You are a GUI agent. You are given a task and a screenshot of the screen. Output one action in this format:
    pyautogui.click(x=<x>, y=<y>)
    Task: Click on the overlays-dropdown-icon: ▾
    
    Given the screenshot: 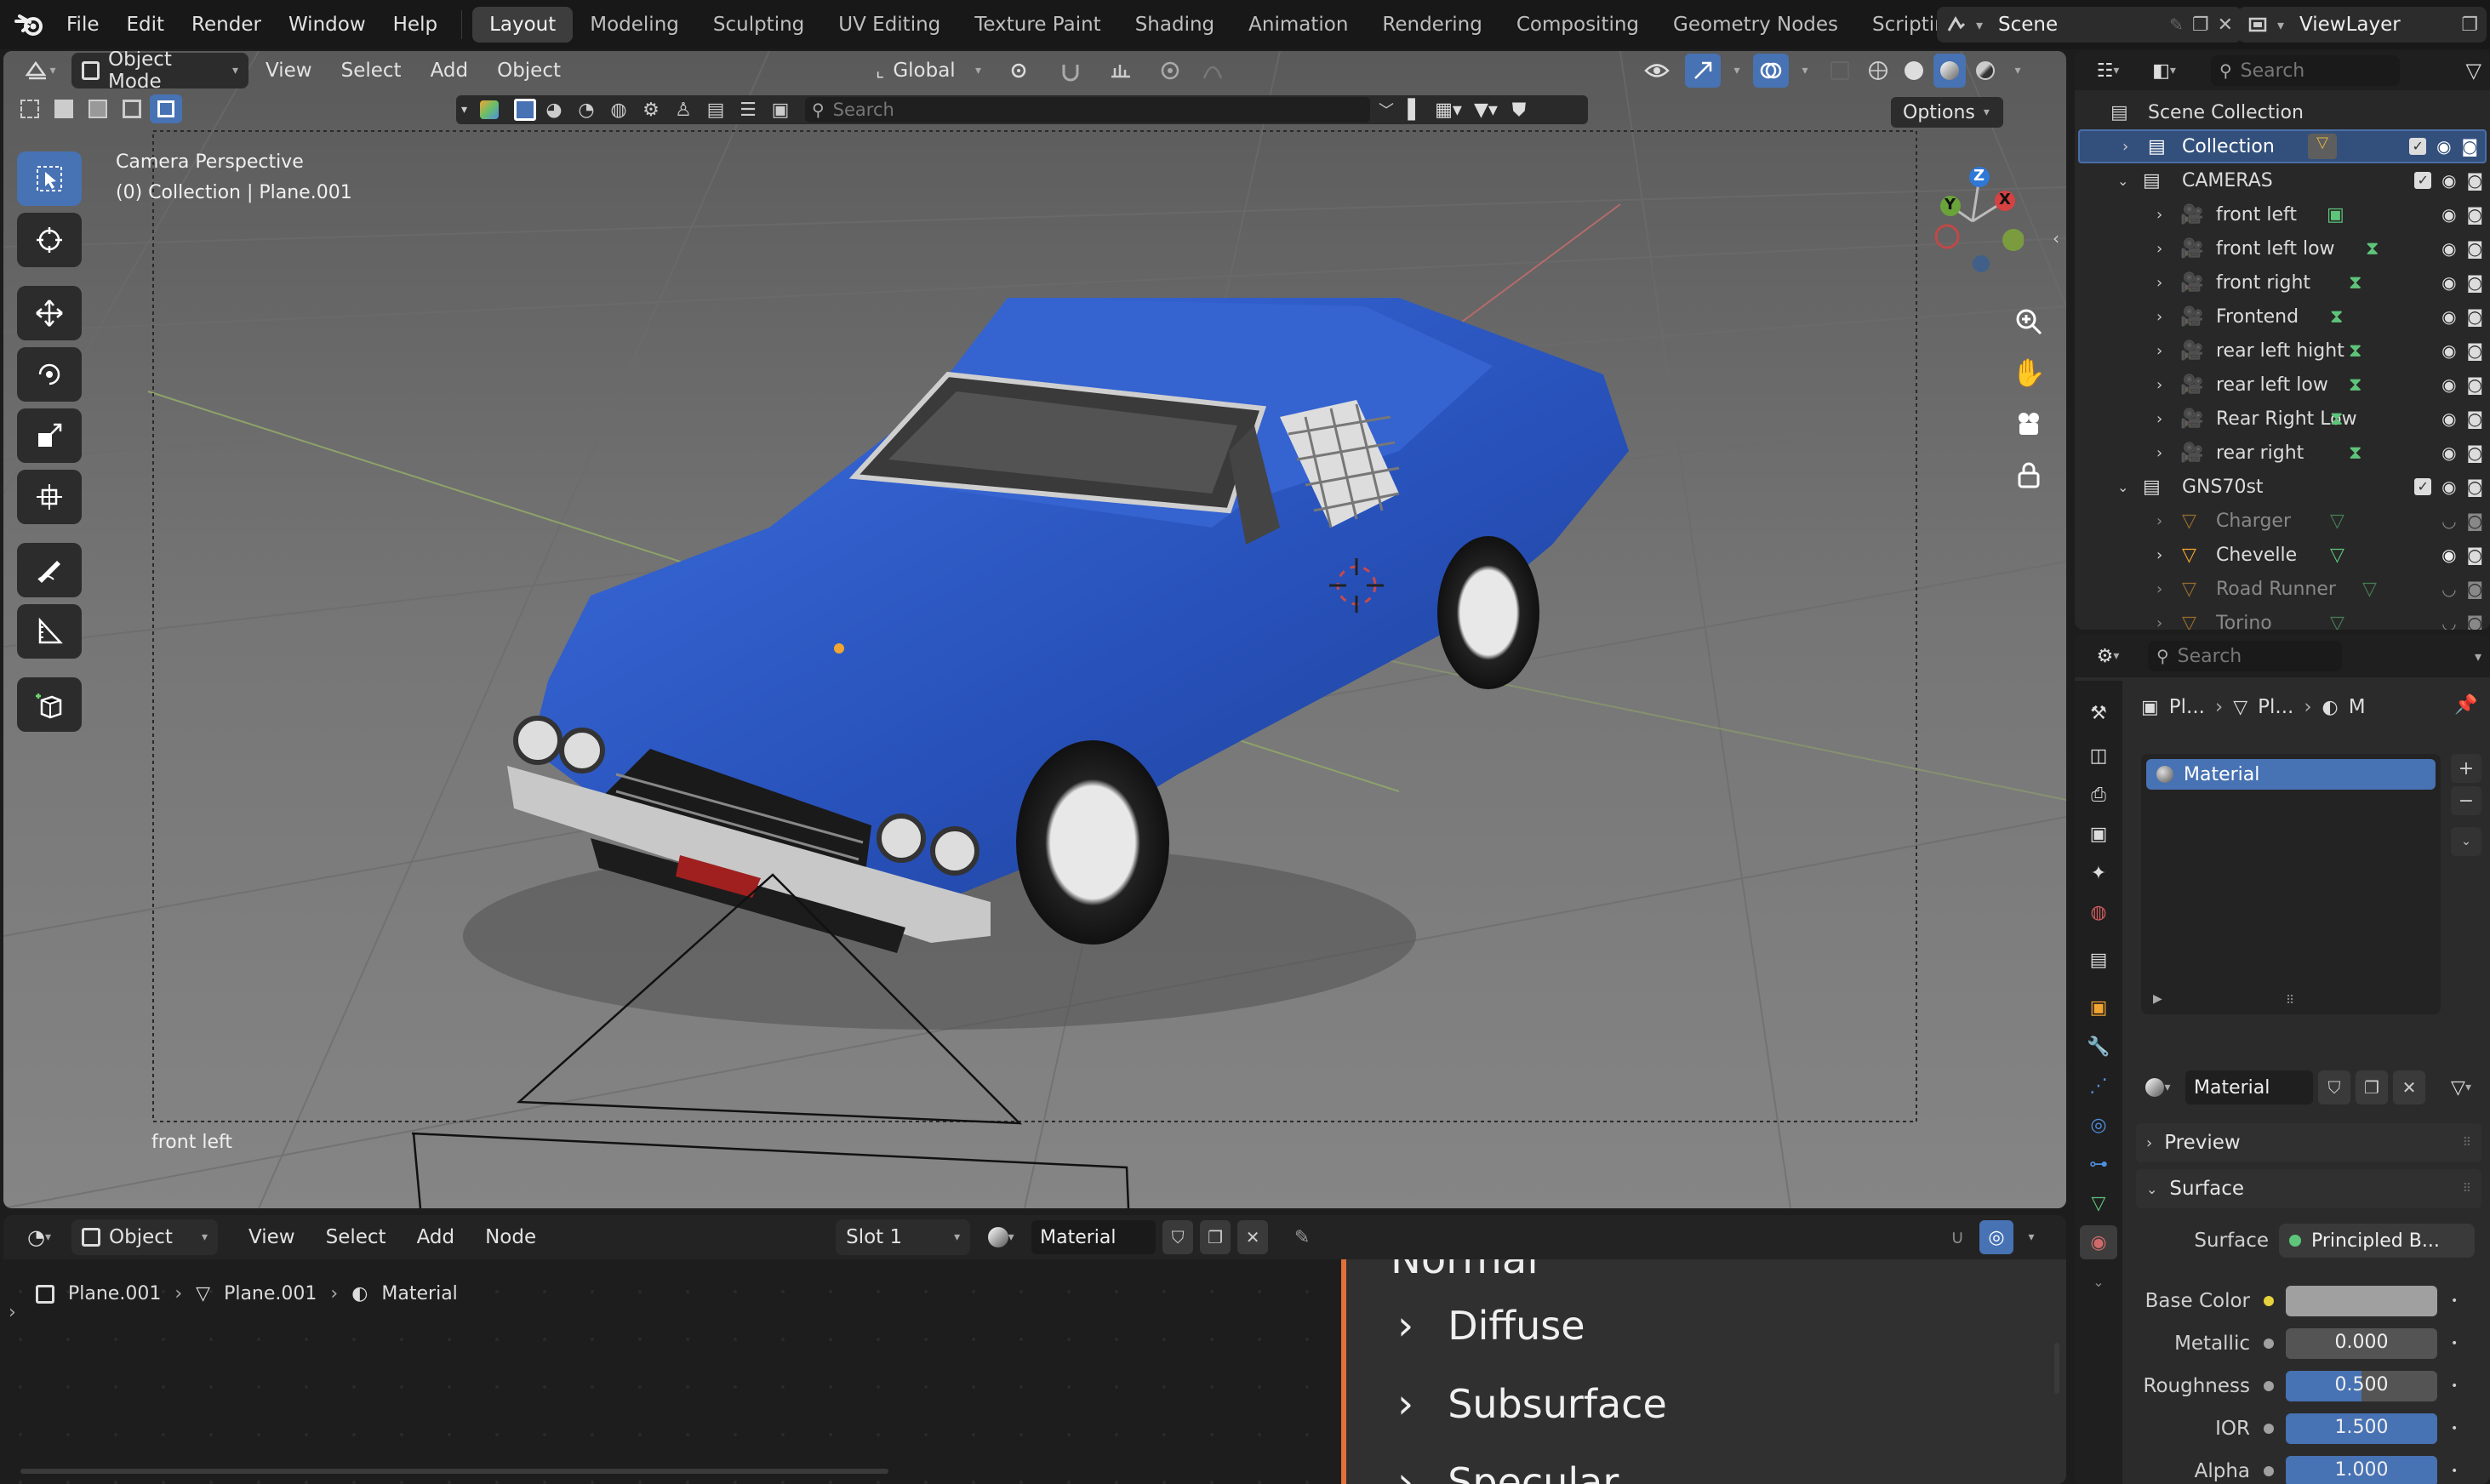 What is the action you would take?
    pyautogui.click(x=1805, y=71)
    